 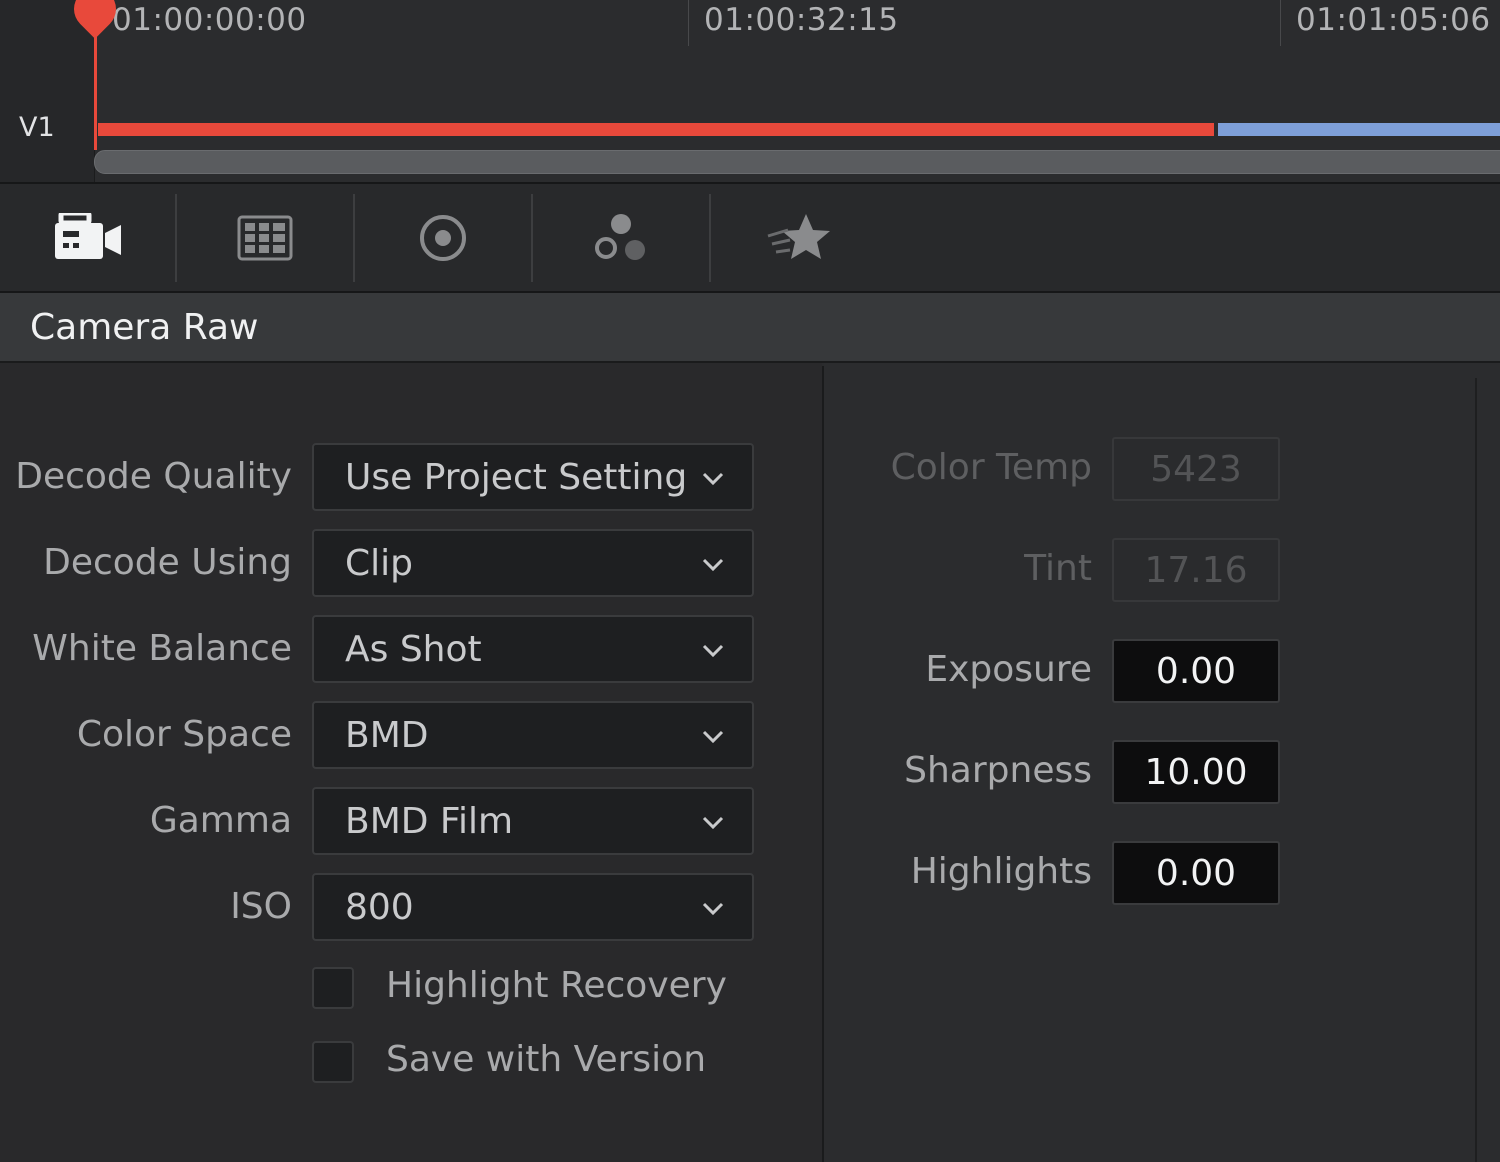 I want to click on color-temp-label: Color Temp, so click(x=991, y=467).